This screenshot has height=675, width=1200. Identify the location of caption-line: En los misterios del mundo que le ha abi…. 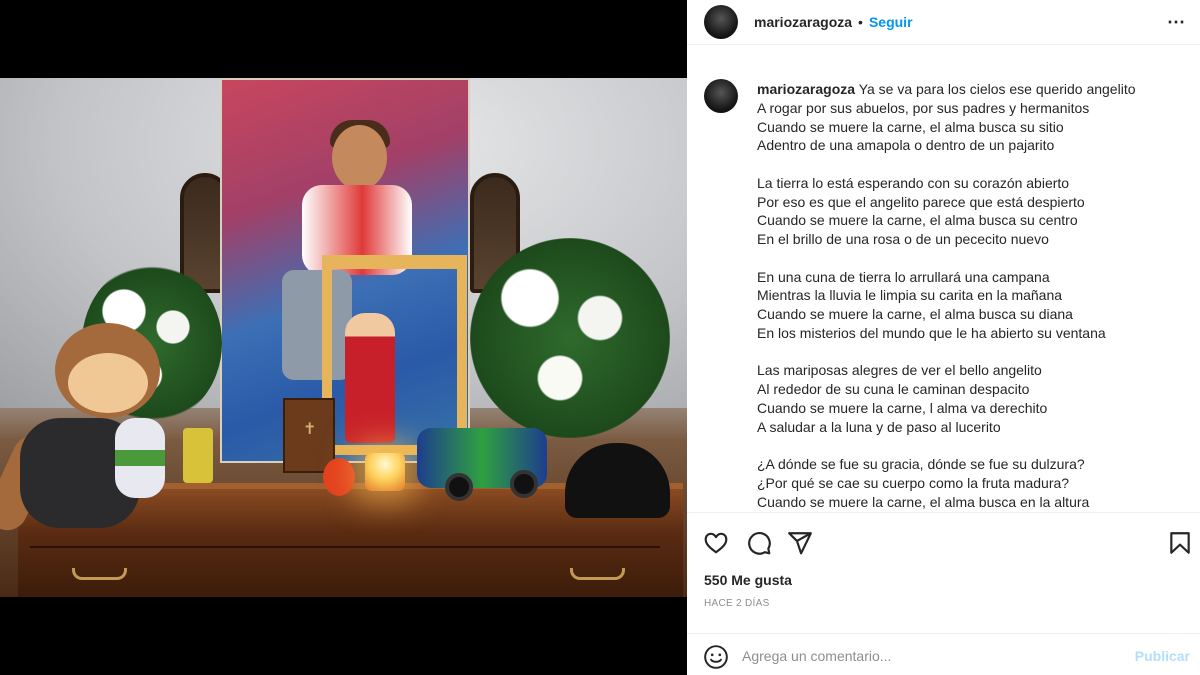
(931, 332).